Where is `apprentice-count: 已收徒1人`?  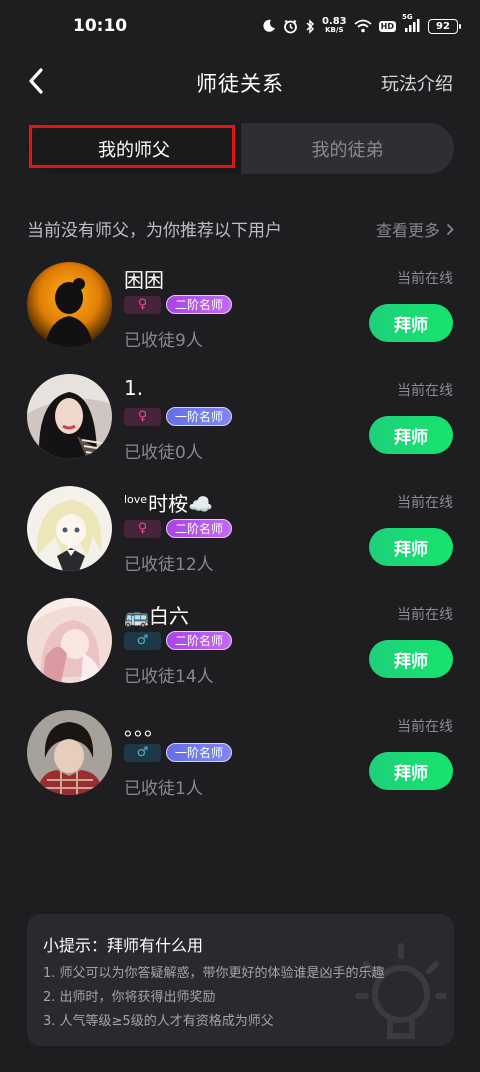
apprentice-count: 已收徒1人 is located at coordinates (163, 789).